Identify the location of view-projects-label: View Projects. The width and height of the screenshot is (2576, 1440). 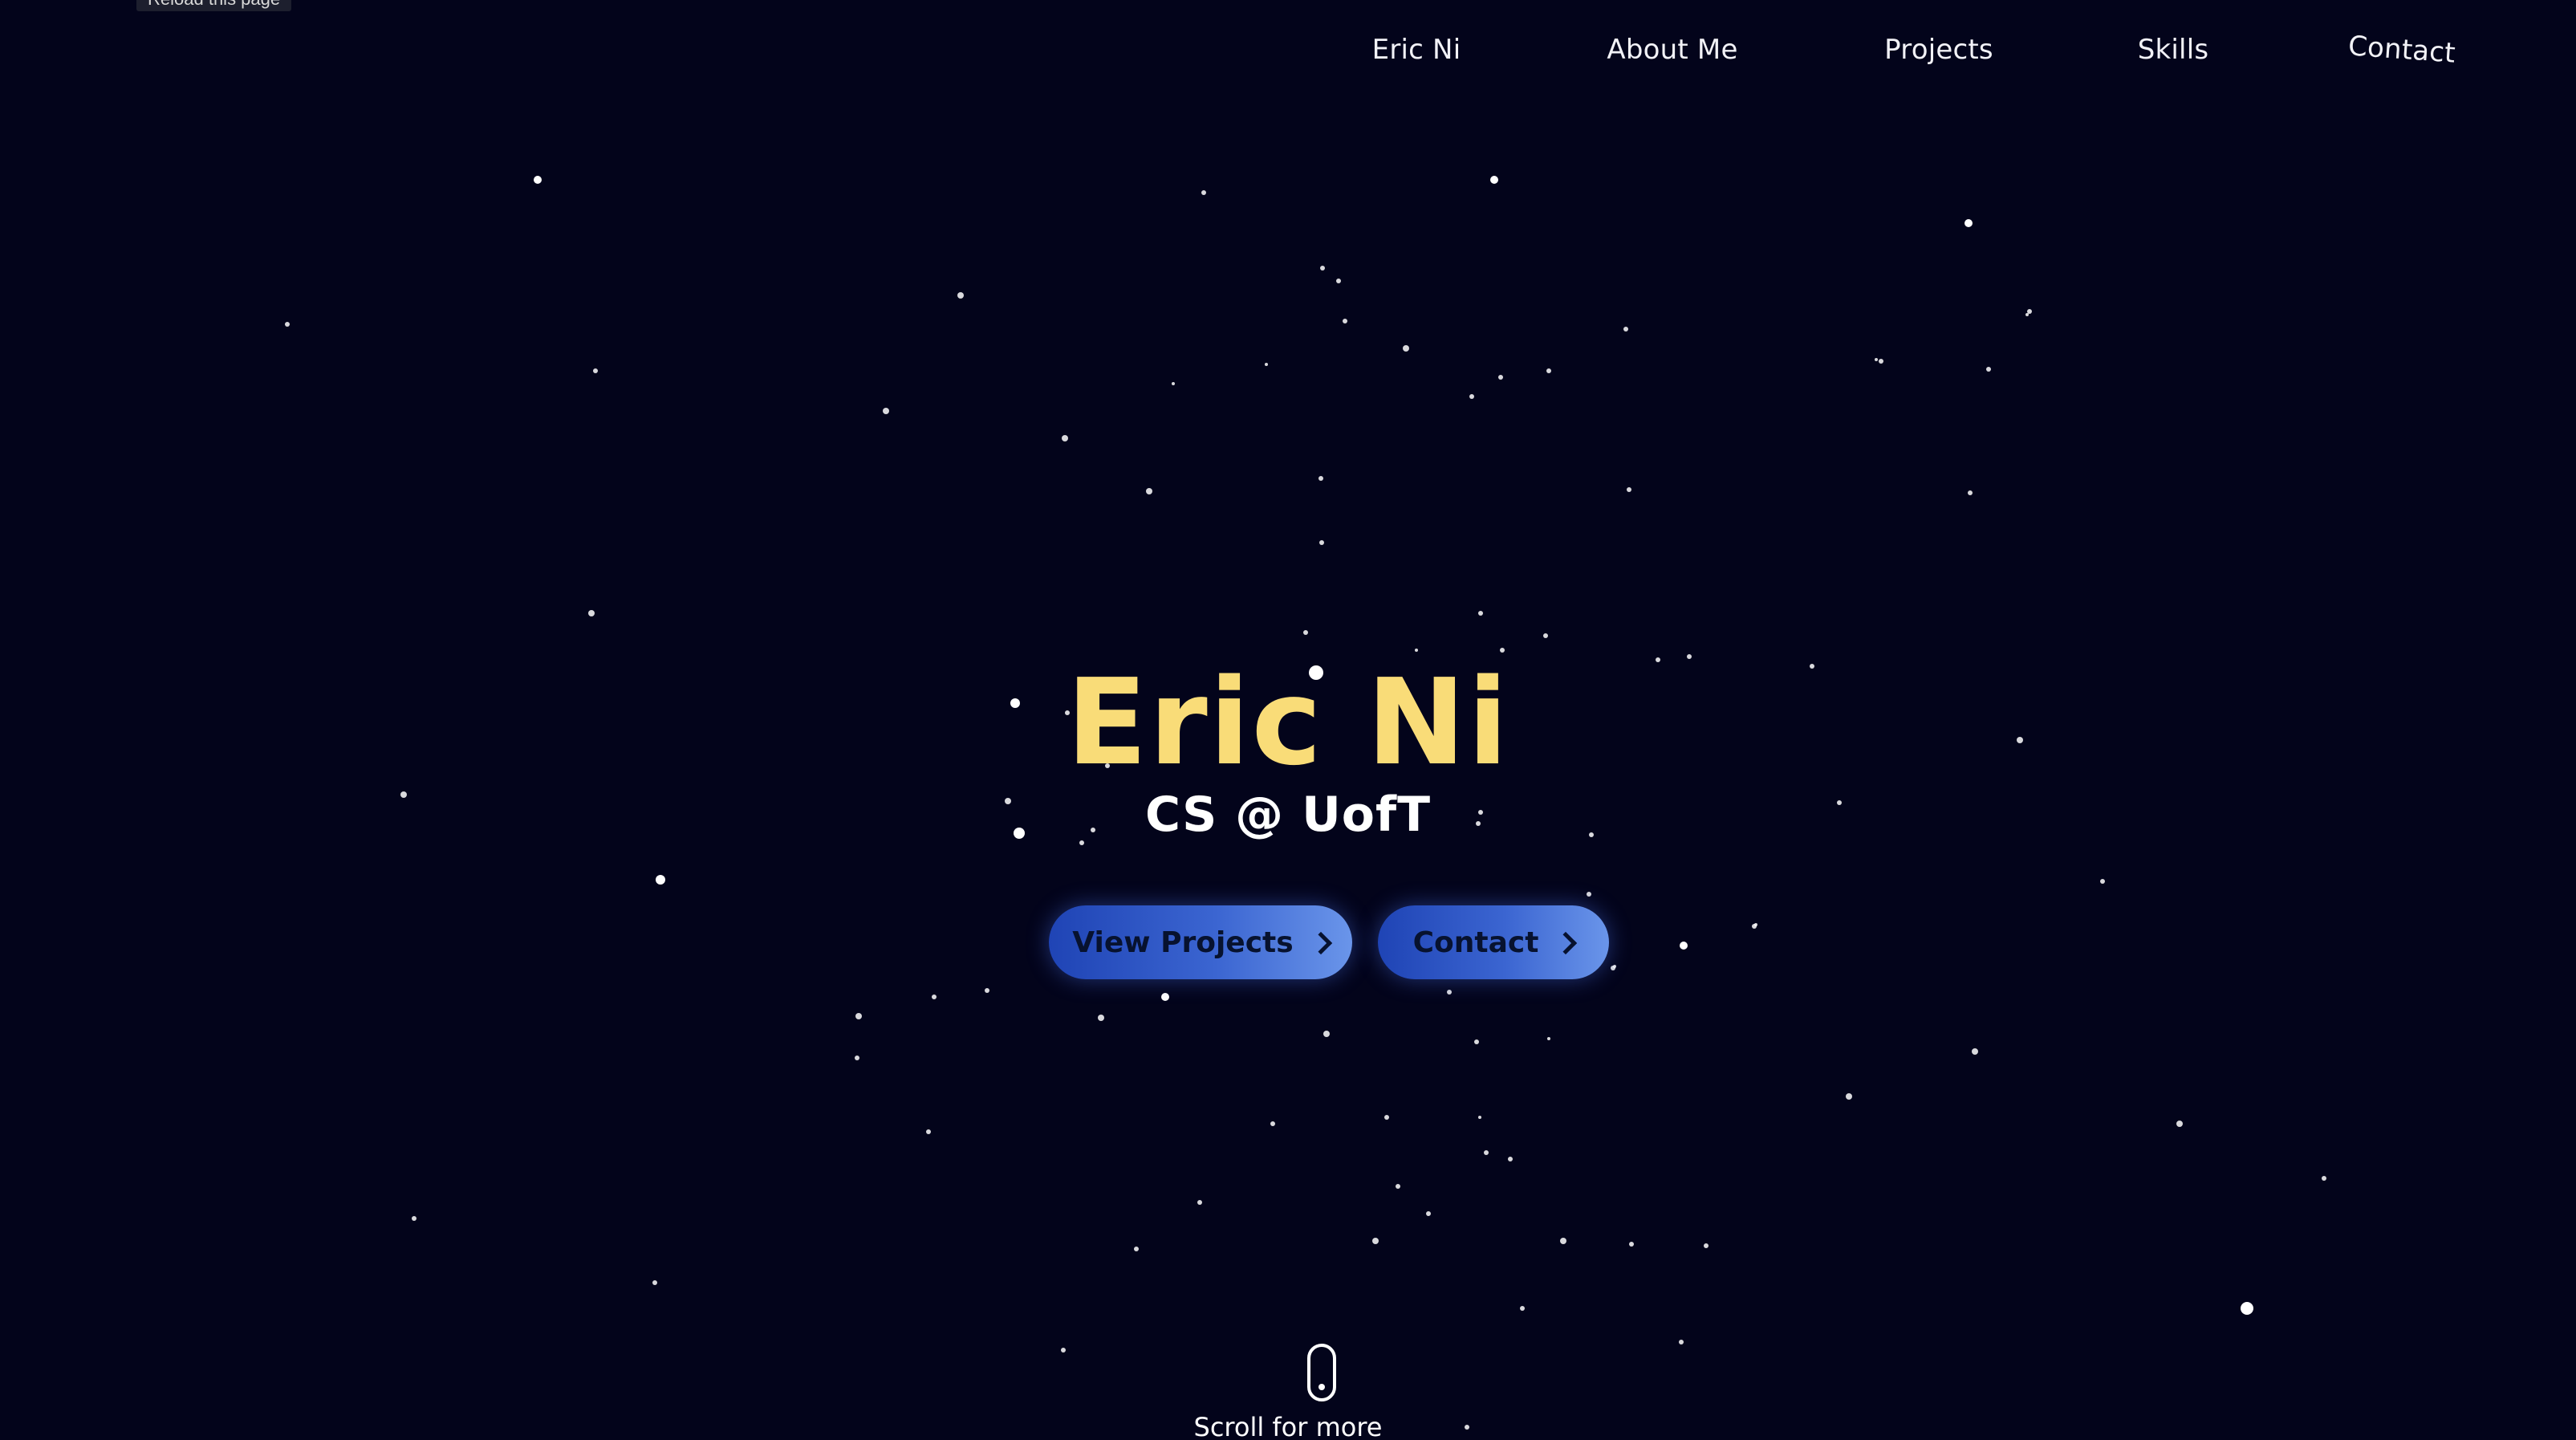
(1183, 942).